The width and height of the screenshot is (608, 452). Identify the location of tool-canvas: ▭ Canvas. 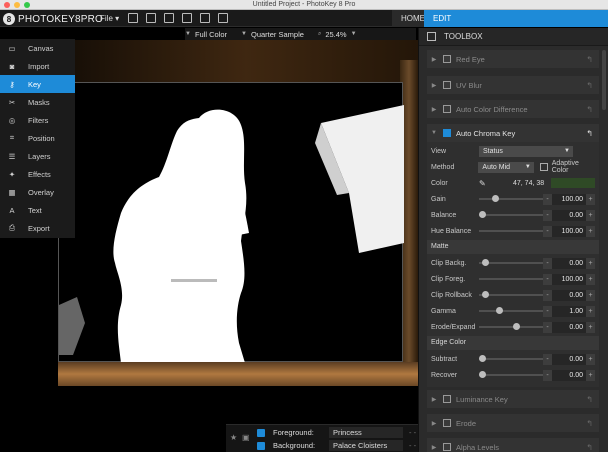
(37, 48).